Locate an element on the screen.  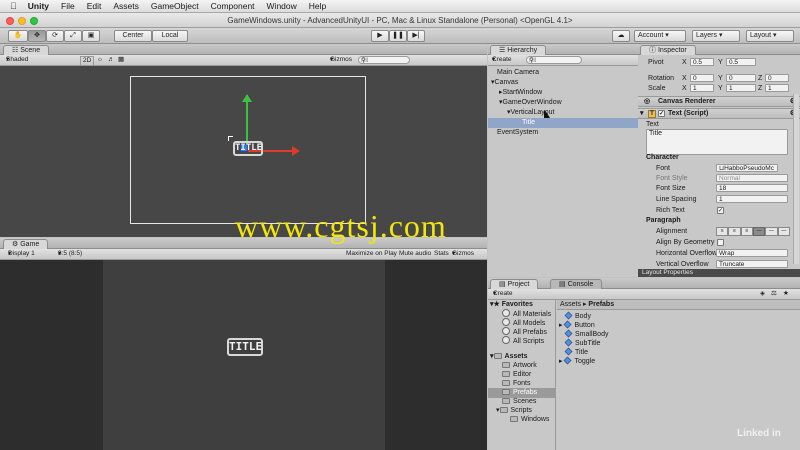
align-right-icon: ≡ is located at coordinates (746, 231).